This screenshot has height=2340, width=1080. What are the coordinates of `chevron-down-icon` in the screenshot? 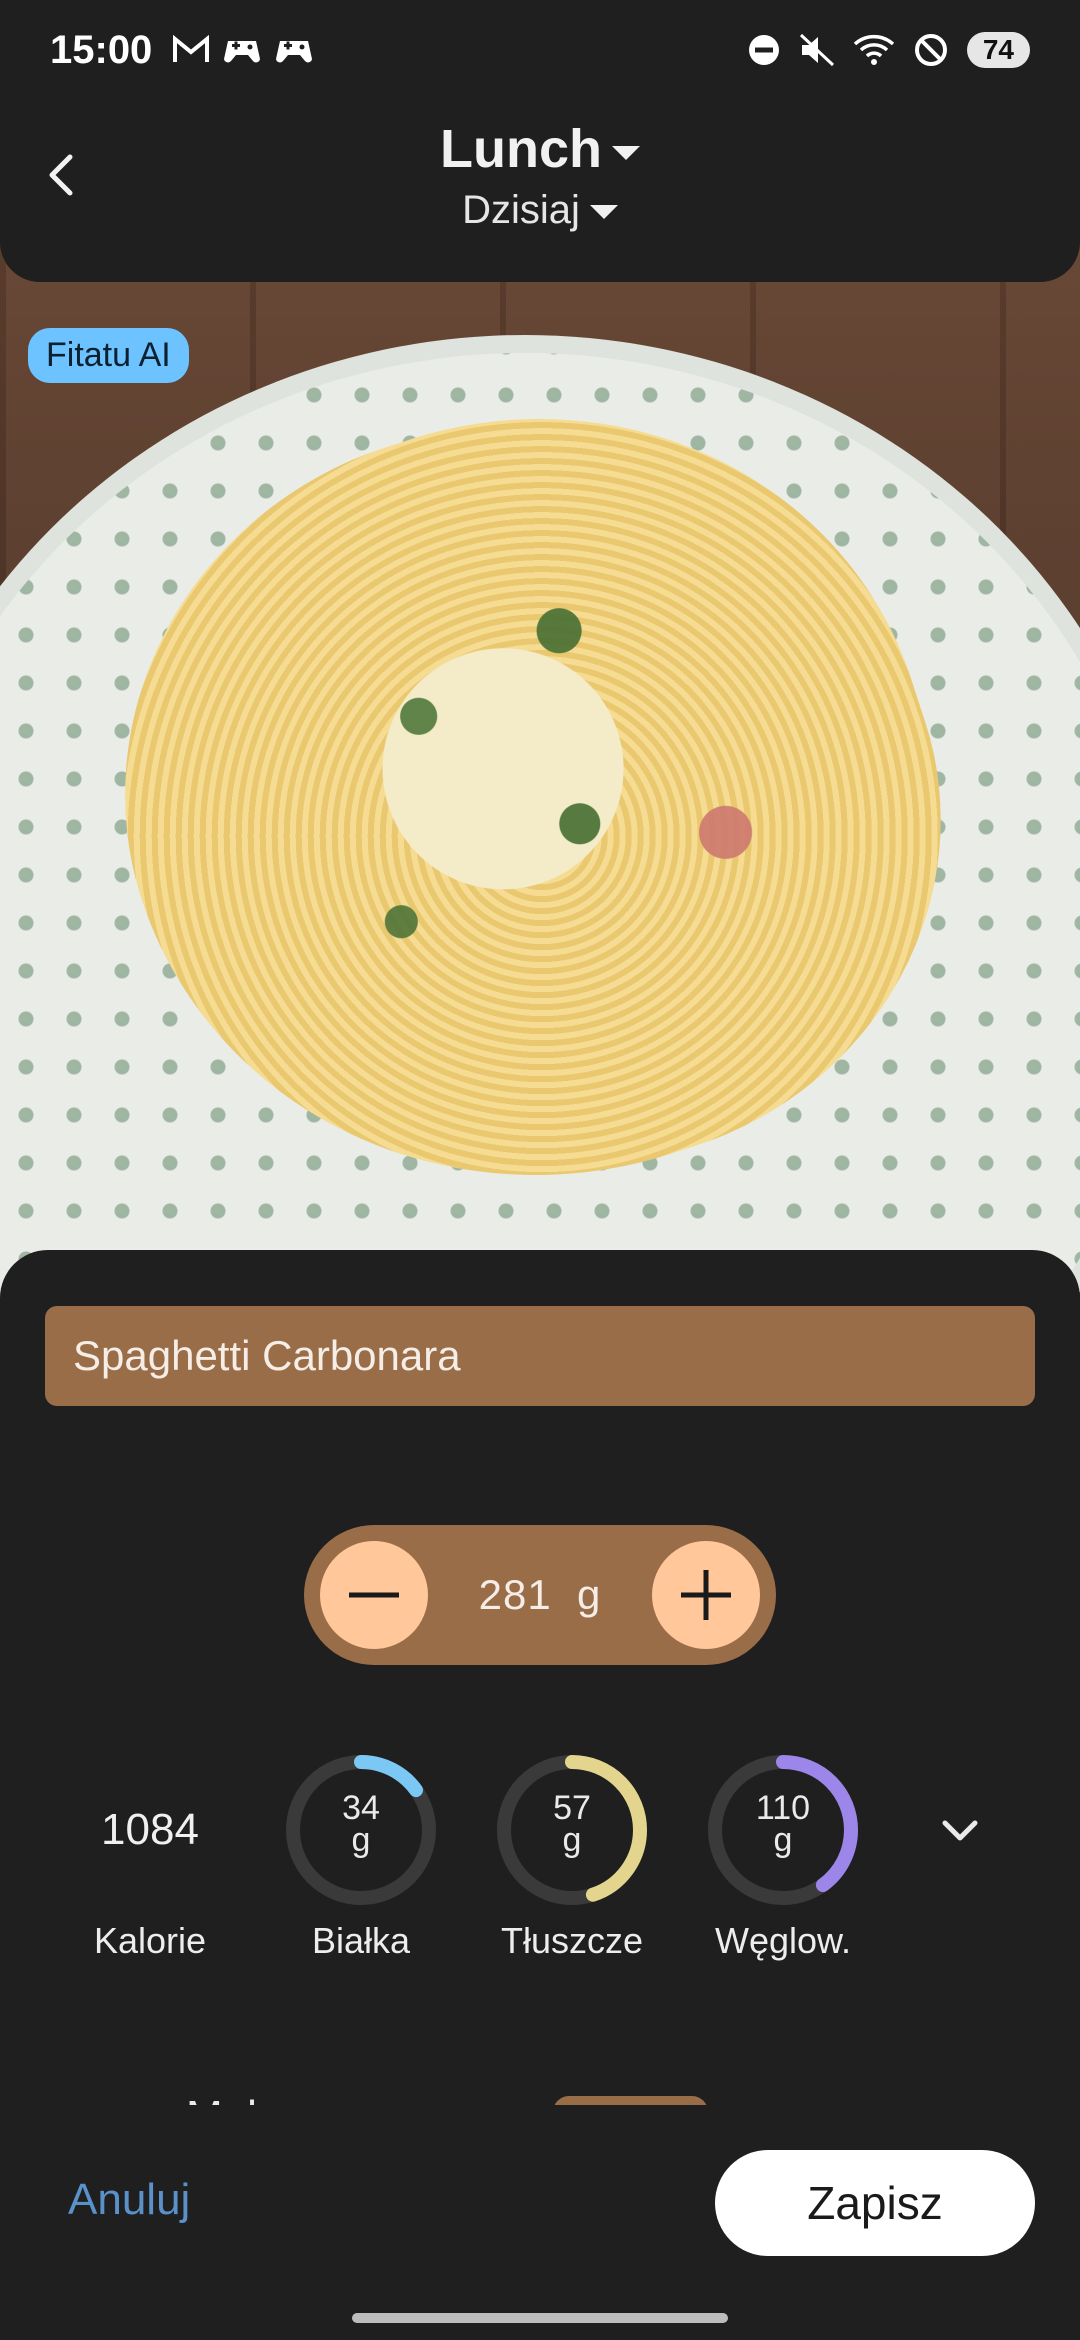 It's located at (960, 1830).